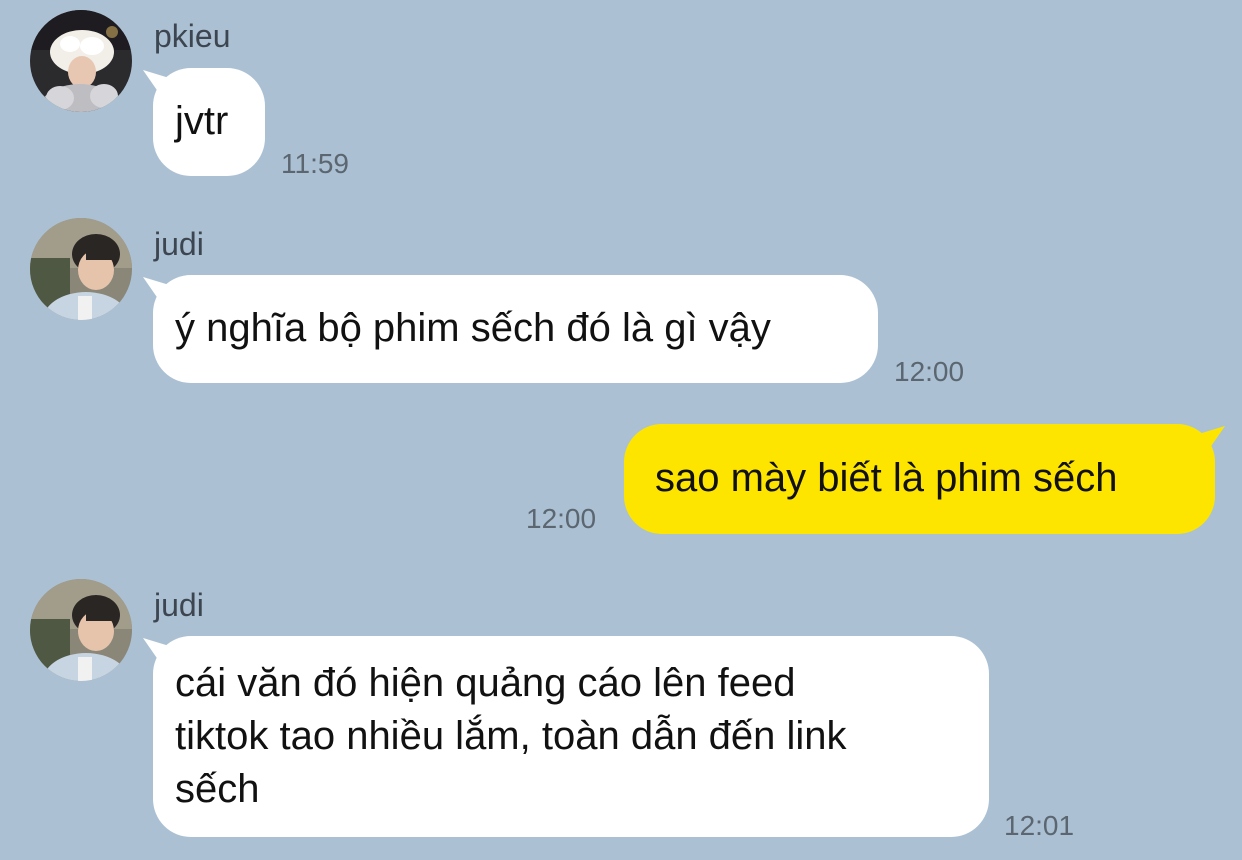  Describe the element at coordinates (315, 163) in the screenshot. I see `message-timestamp: 11:59` at that location.